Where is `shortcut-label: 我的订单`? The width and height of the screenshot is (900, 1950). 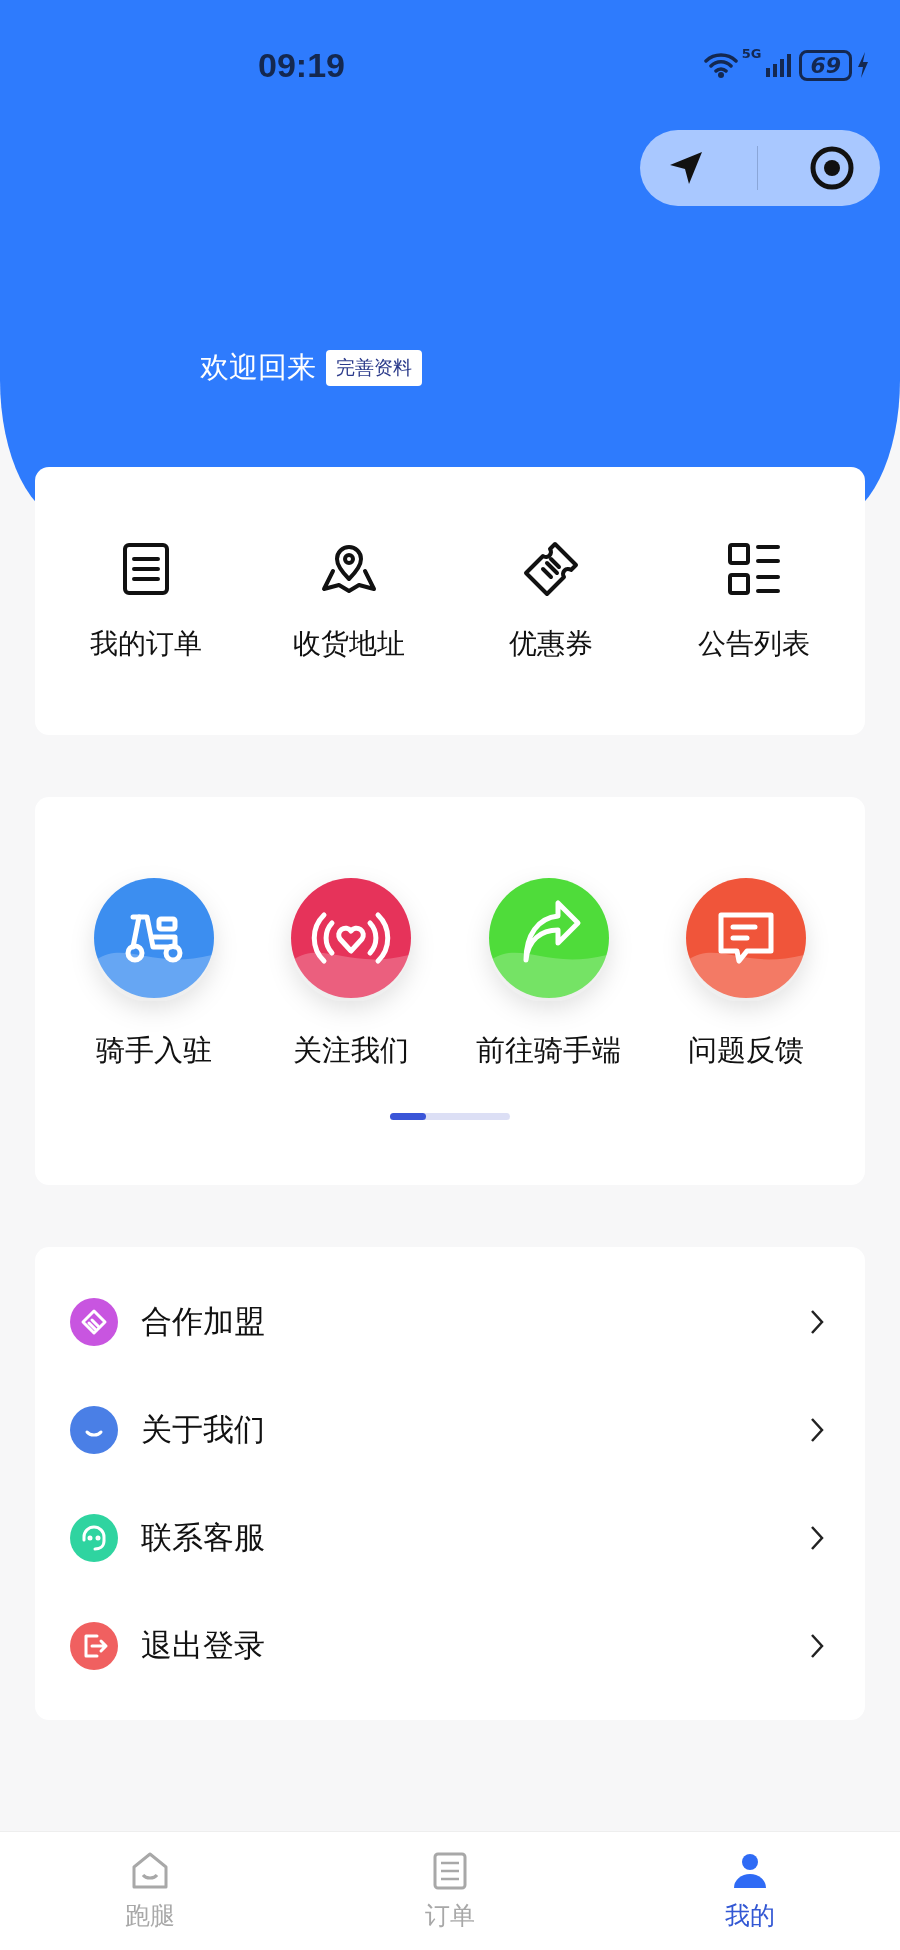 shortcut-label: 我的订单 is located at coordinates (146, 644).